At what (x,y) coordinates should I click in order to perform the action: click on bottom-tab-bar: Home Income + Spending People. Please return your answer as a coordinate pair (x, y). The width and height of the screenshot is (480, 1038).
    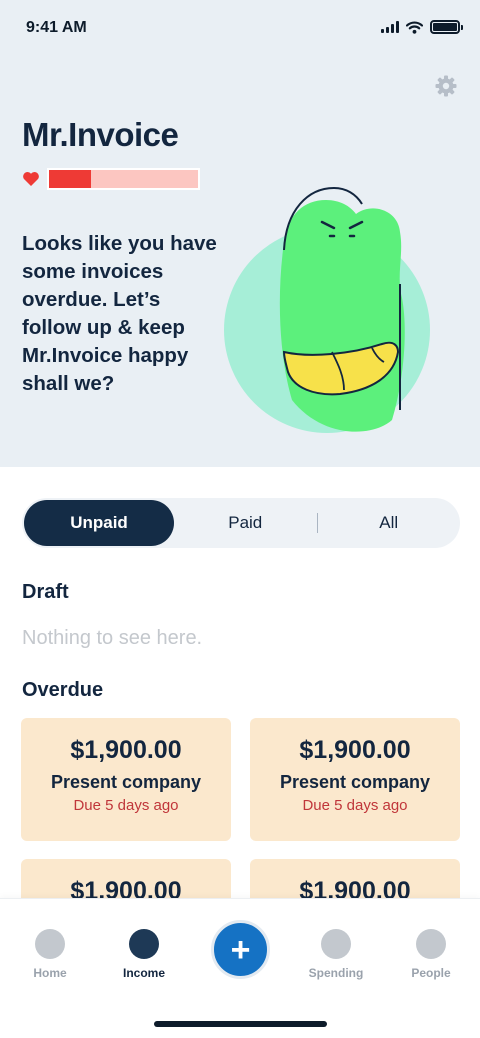
    Looking at the image, I should click on (240, 968).